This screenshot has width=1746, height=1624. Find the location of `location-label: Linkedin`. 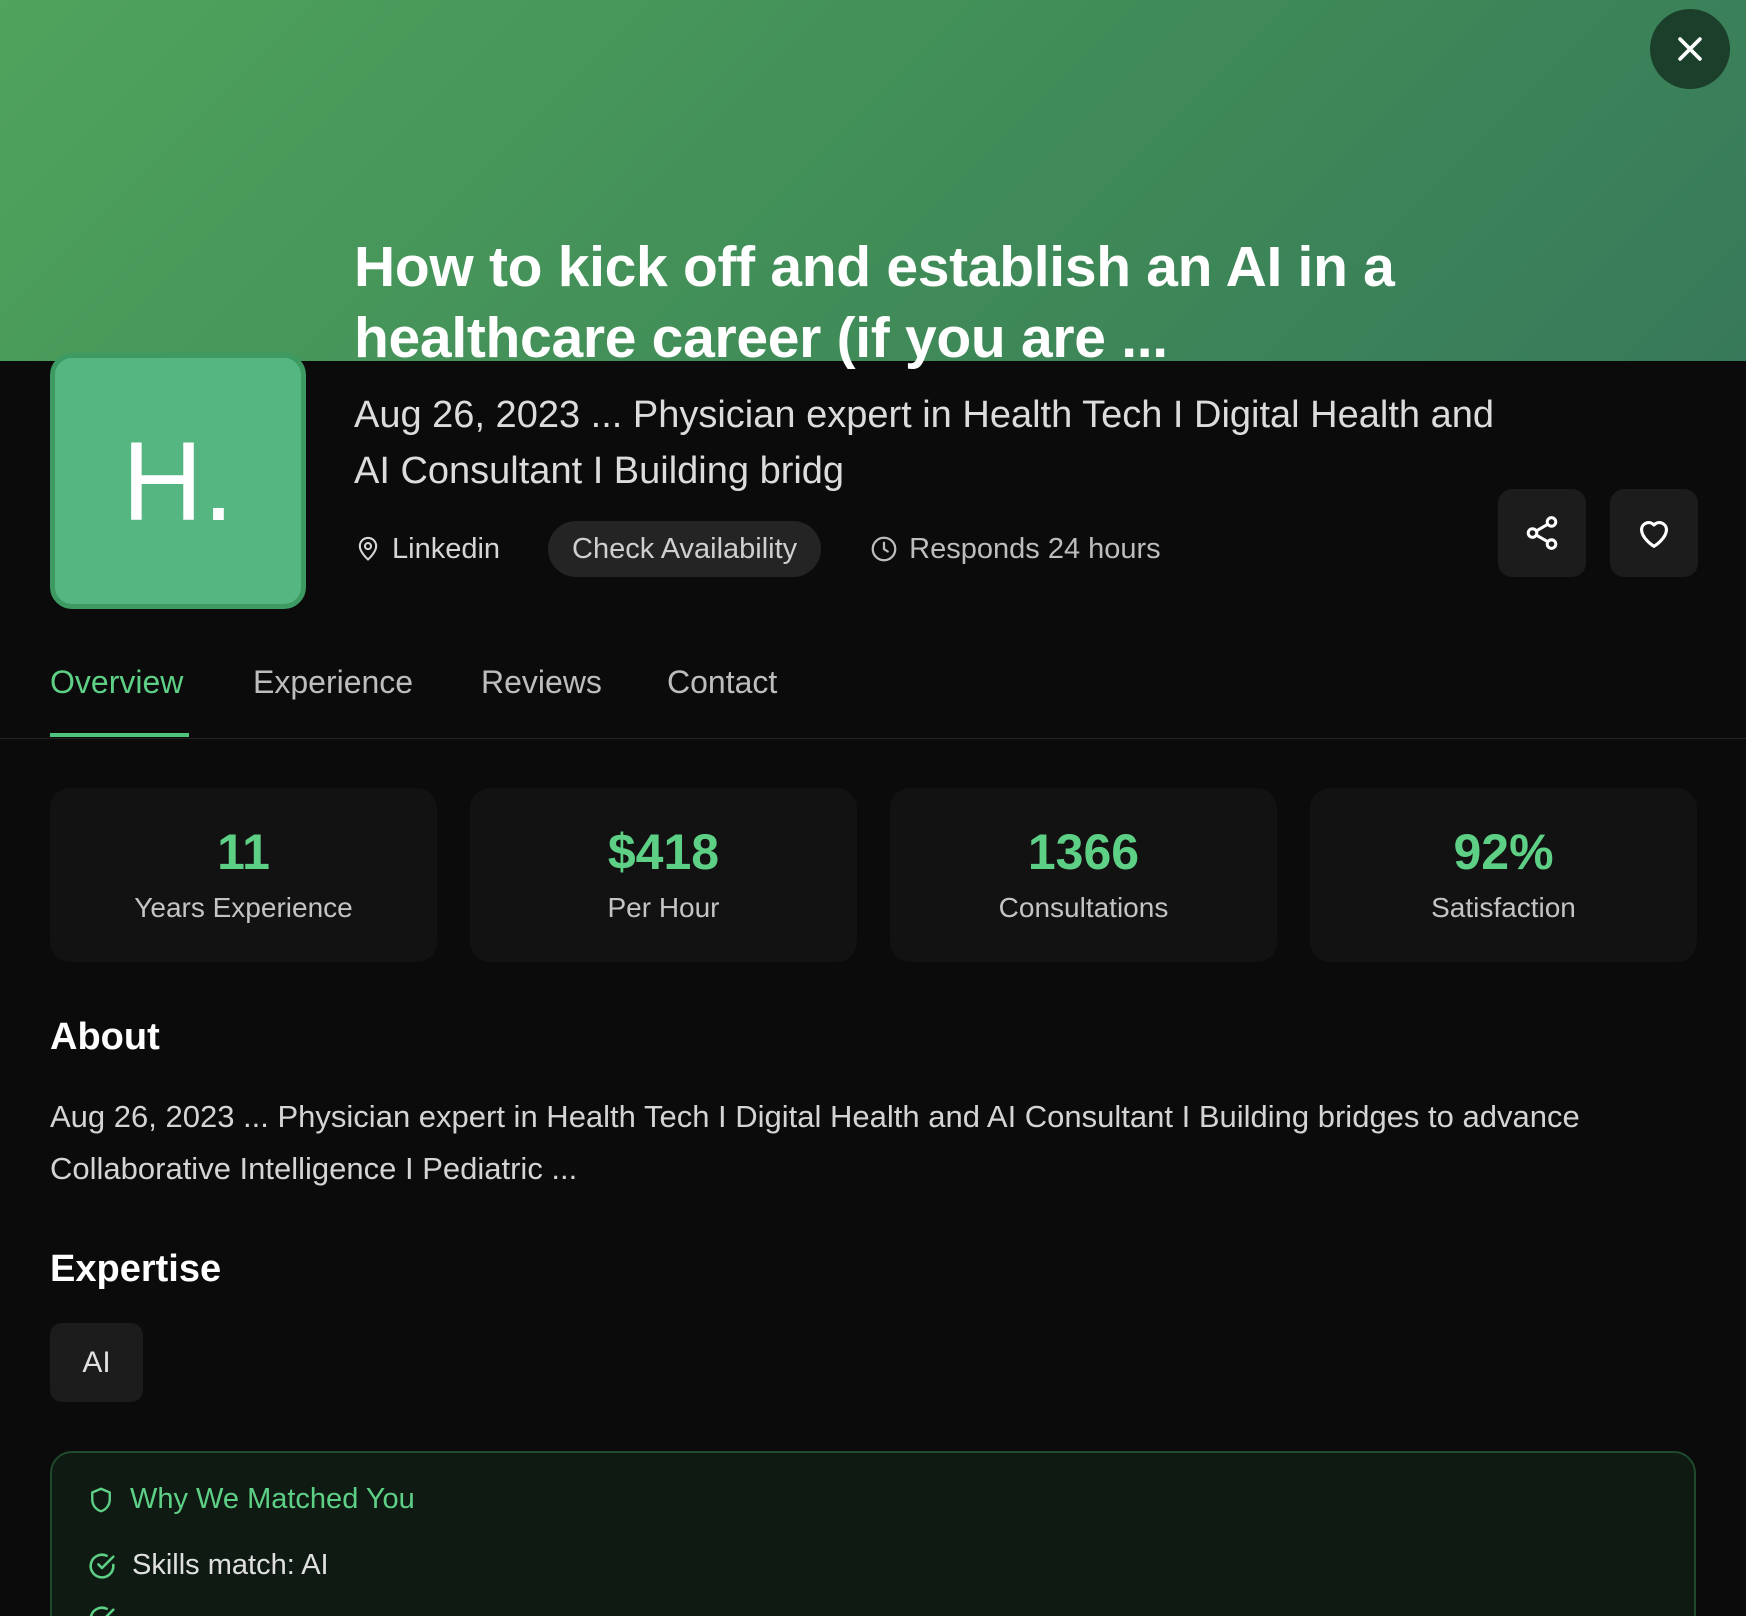

location-label: Linkedin is located at coordinates (446, 548).